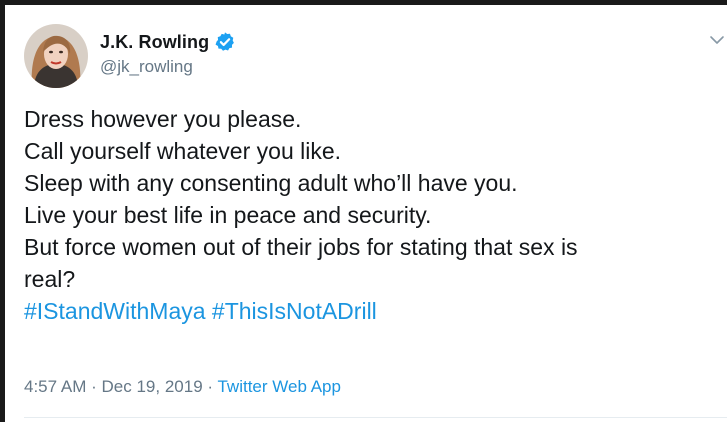 Image resolution: width=727 pixels, height=422 pixels. What do you see at coordinates (152, 386) in the screenshot?
I see `tweet-date: Dec 19, 2019` at bounding box center [152, 386].